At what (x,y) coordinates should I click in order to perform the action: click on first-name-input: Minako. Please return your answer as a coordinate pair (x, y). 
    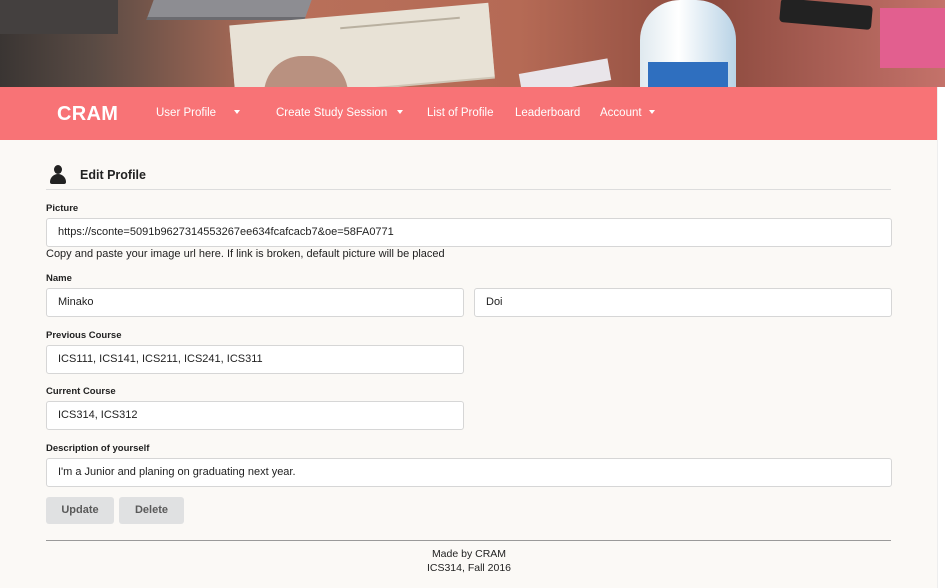
    Looking at the image, I should click on (255, 302).